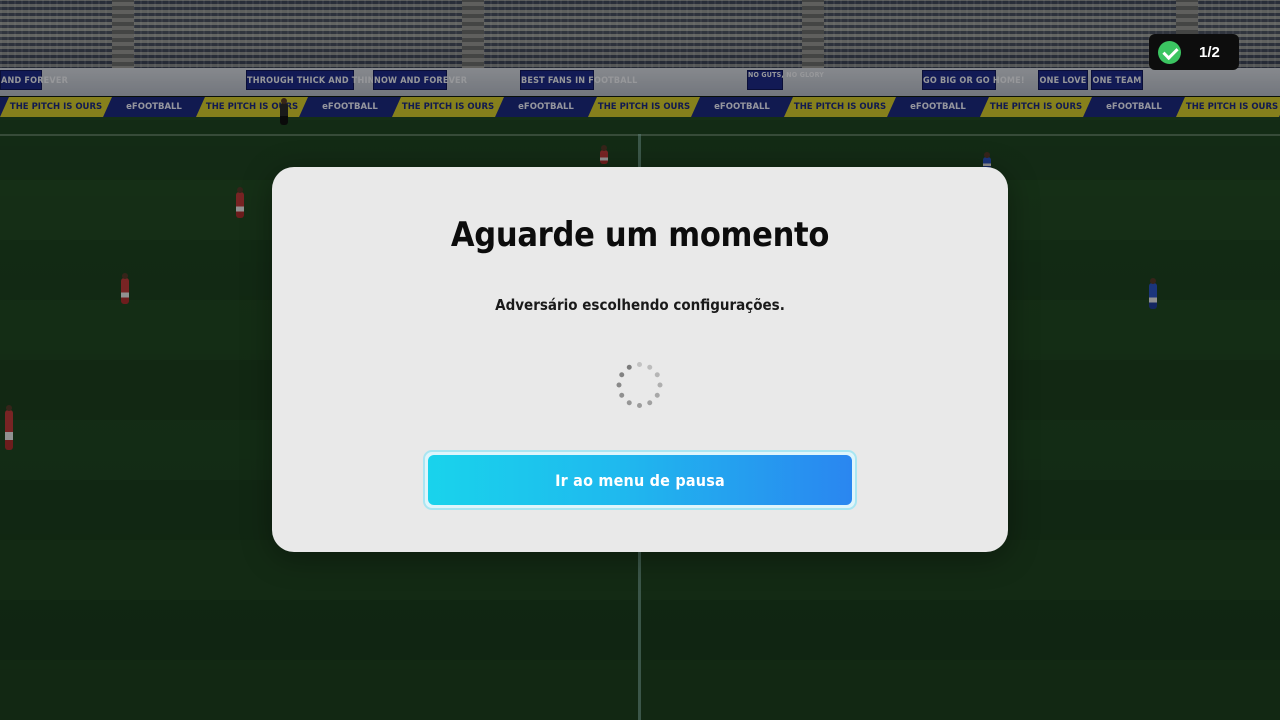 This screenshot has height=720, width=1280. Describe the element at coordinates (640, 235) in the screenshot. I see `dialog-title: Aguarde um momento` at that location.